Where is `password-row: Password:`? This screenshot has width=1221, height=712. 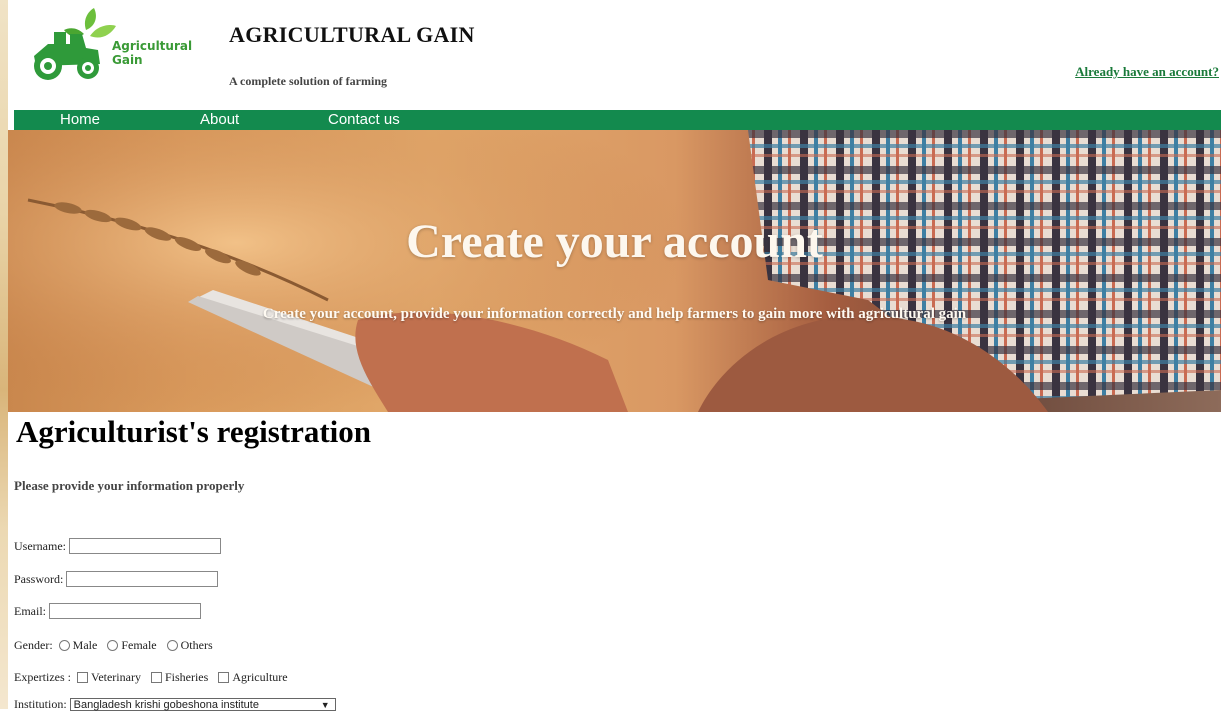
password-row: Password: is located at coordinates (116, 579).